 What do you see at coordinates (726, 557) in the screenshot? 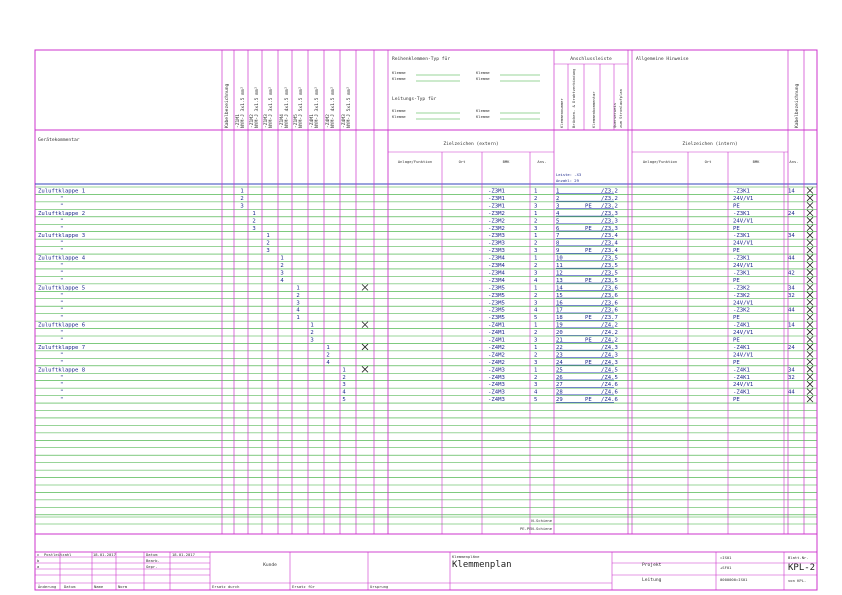
I see `installation-code: =IS01` at bounding box center [726, 557].